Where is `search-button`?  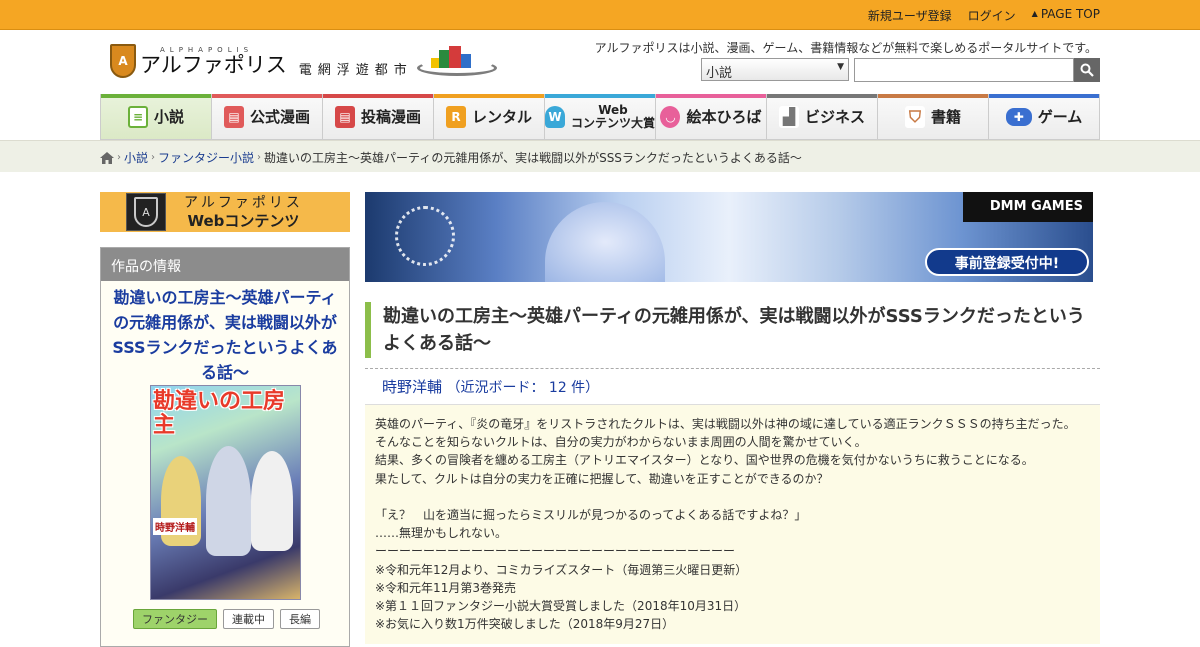
search-button is located at coordinates (1087, 70).